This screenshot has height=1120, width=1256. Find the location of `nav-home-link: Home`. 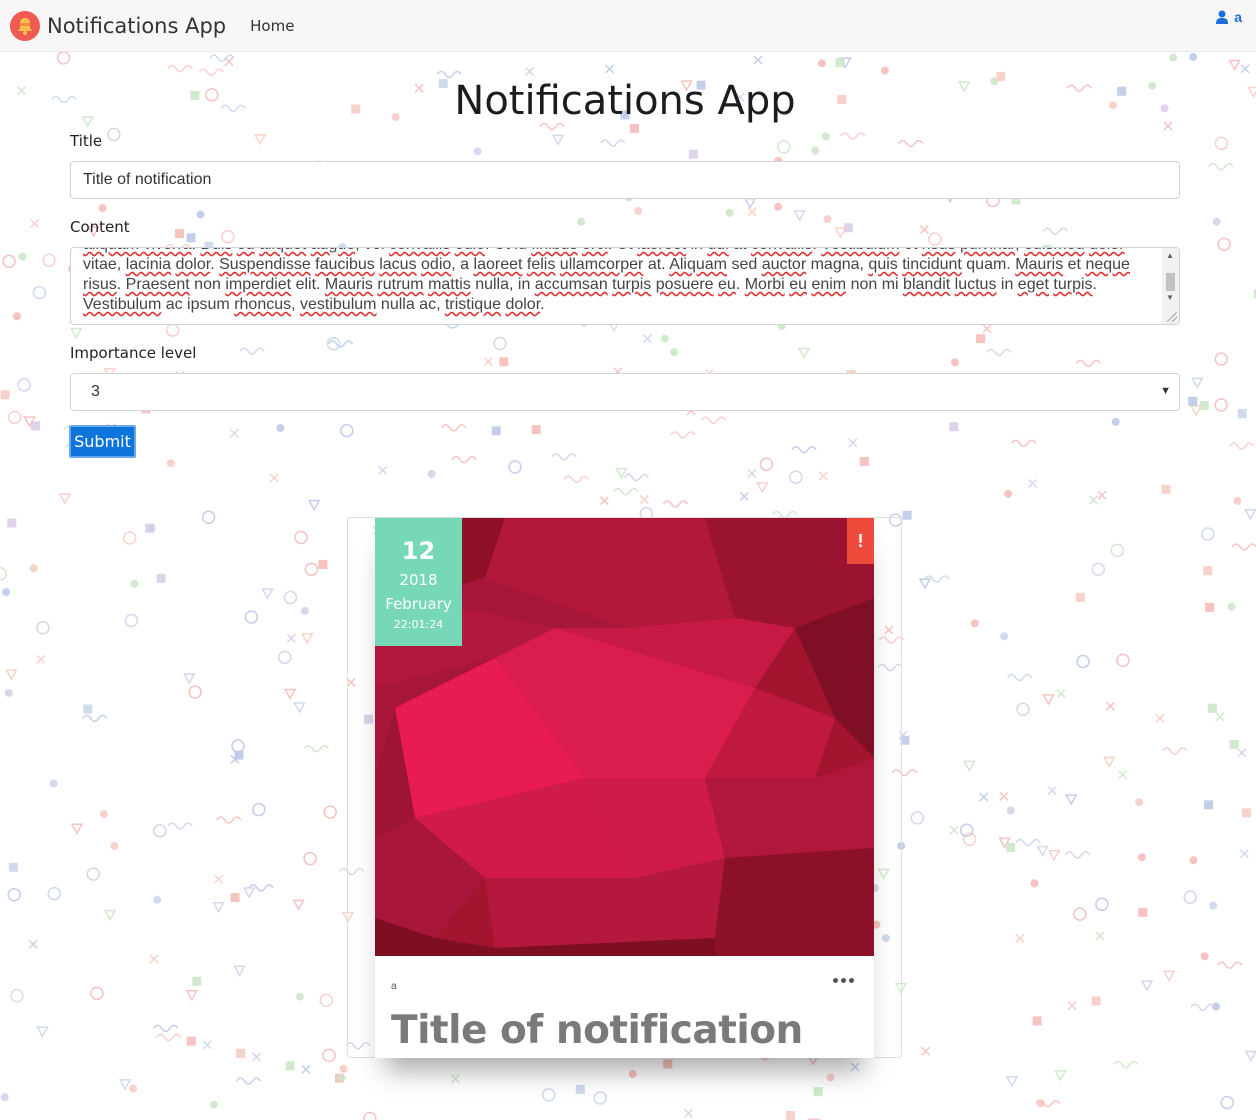

nav-home-link: Home is located at coordinates (272, 26).